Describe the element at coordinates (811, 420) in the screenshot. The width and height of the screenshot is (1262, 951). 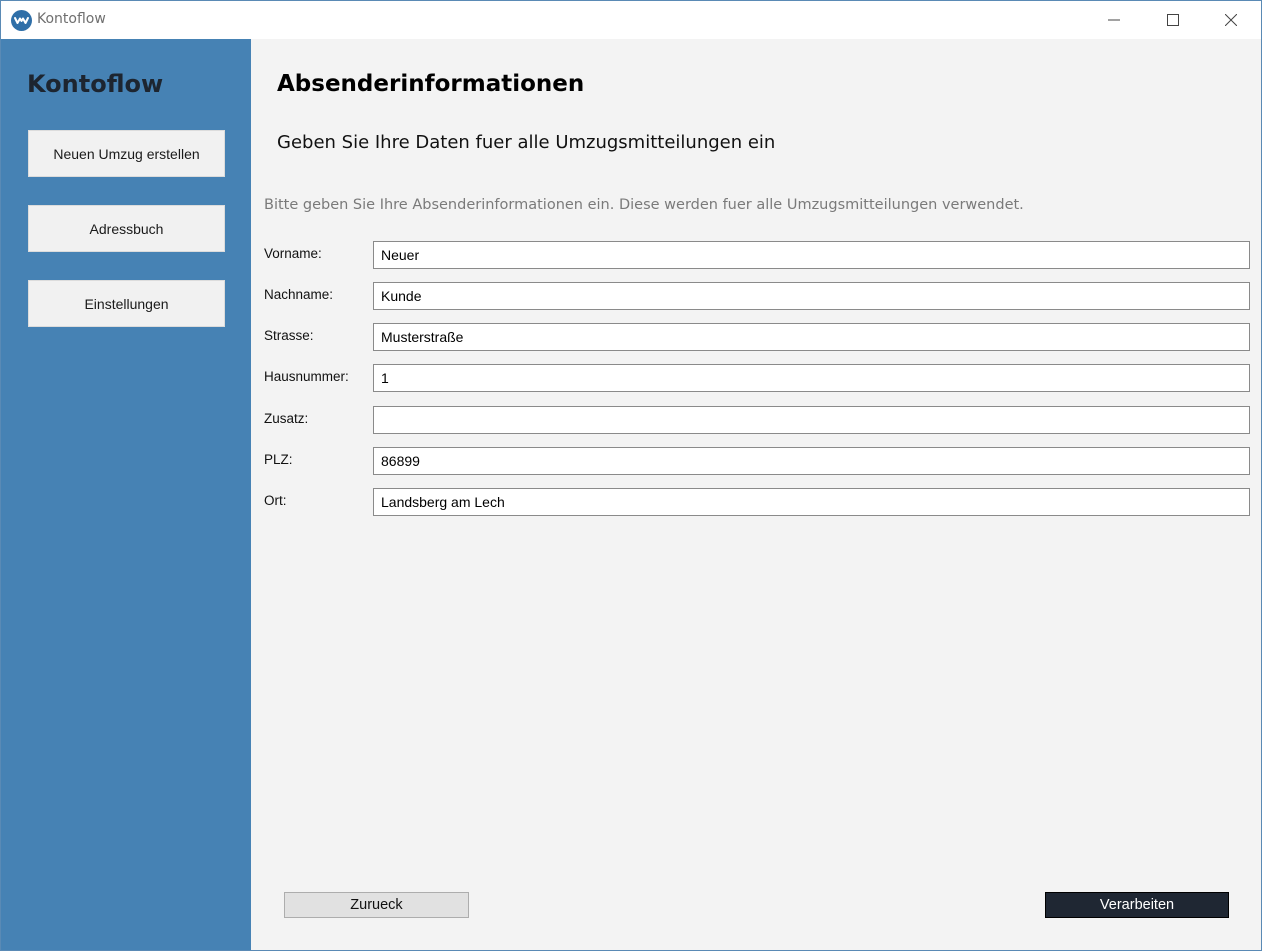
I see `addition-field` at that location.